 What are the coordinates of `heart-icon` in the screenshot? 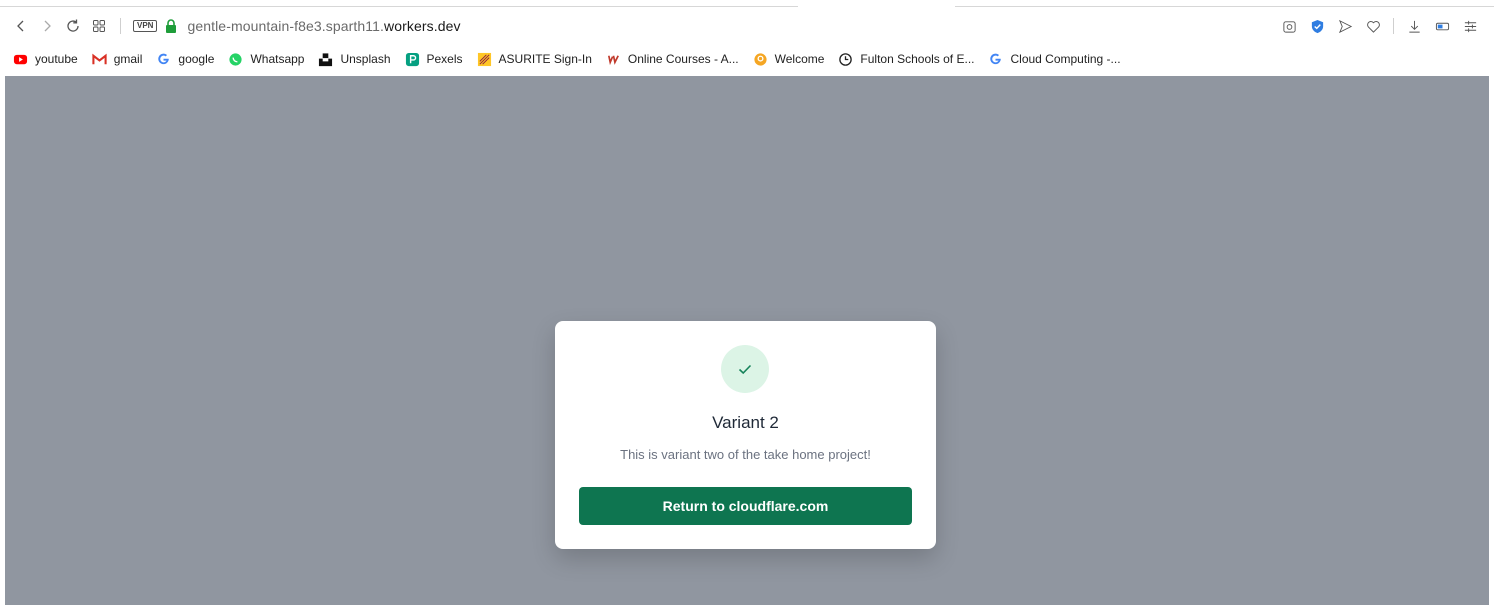 It's located at (1373, 26).